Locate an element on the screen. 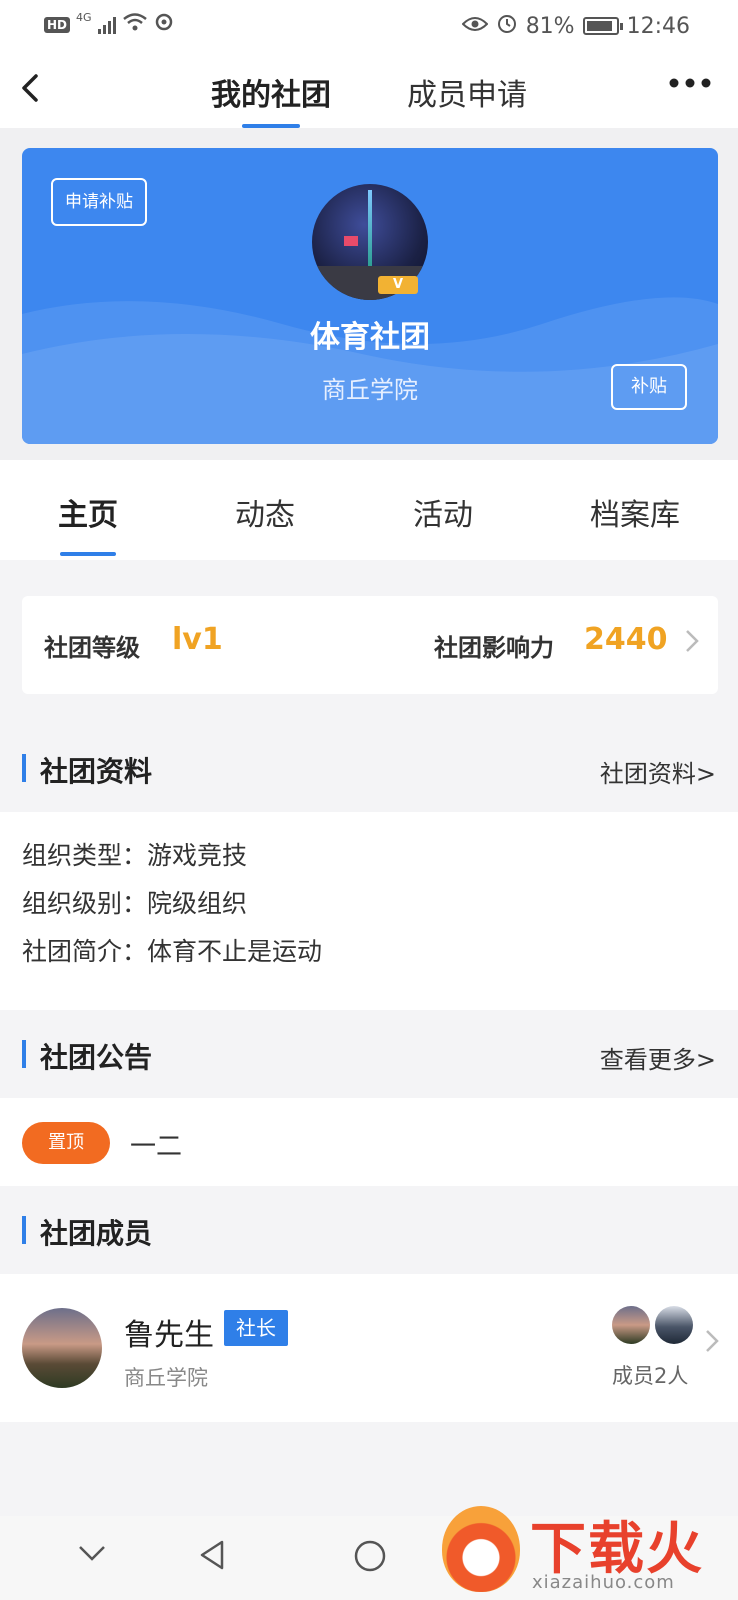  member-row: 鲁先生 社长 商丘学院 成员2人 is located at coordinates (369, 1348).